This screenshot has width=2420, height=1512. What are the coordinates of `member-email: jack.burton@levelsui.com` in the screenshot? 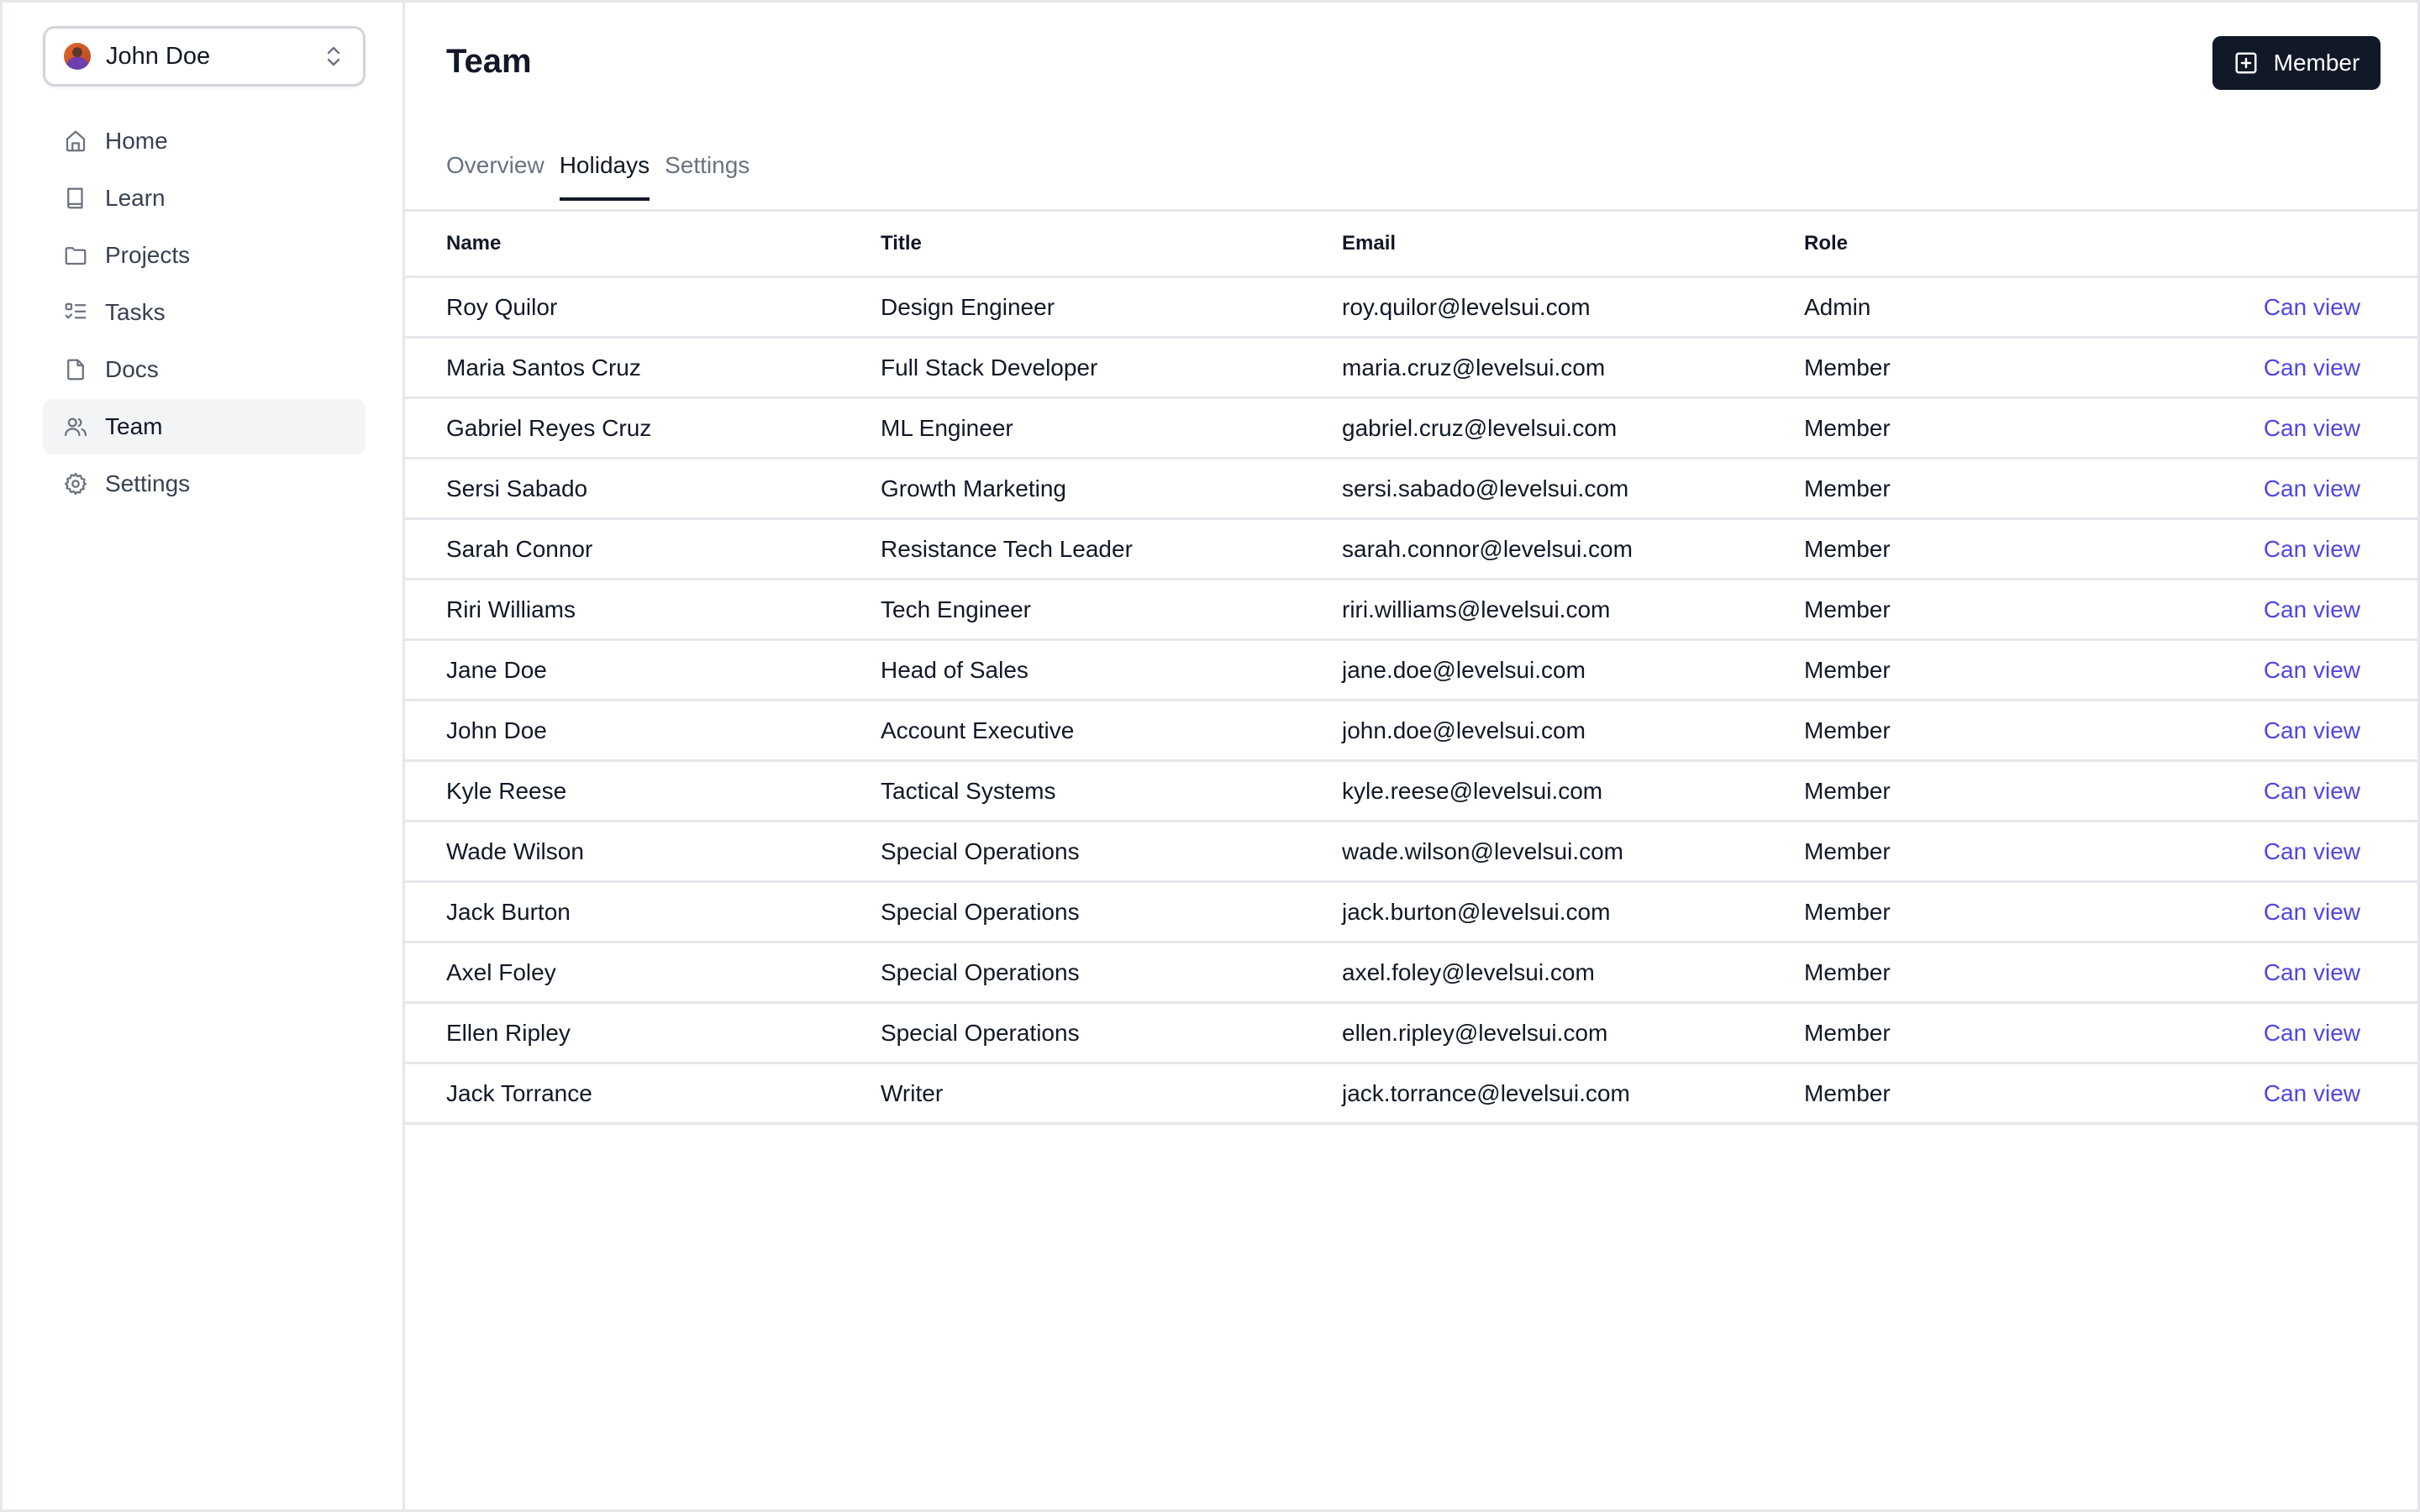 It's located at (1476, 911).